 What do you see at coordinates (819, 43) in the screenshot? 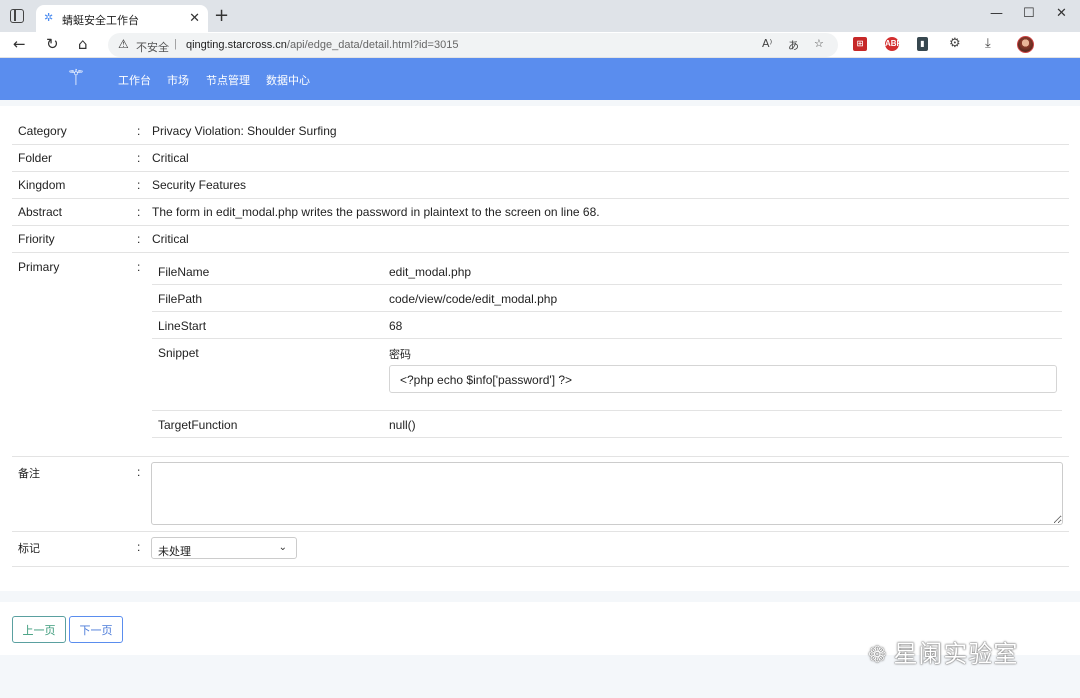
I see `favorite-icon: ☆` at bounding box center [819, 43].